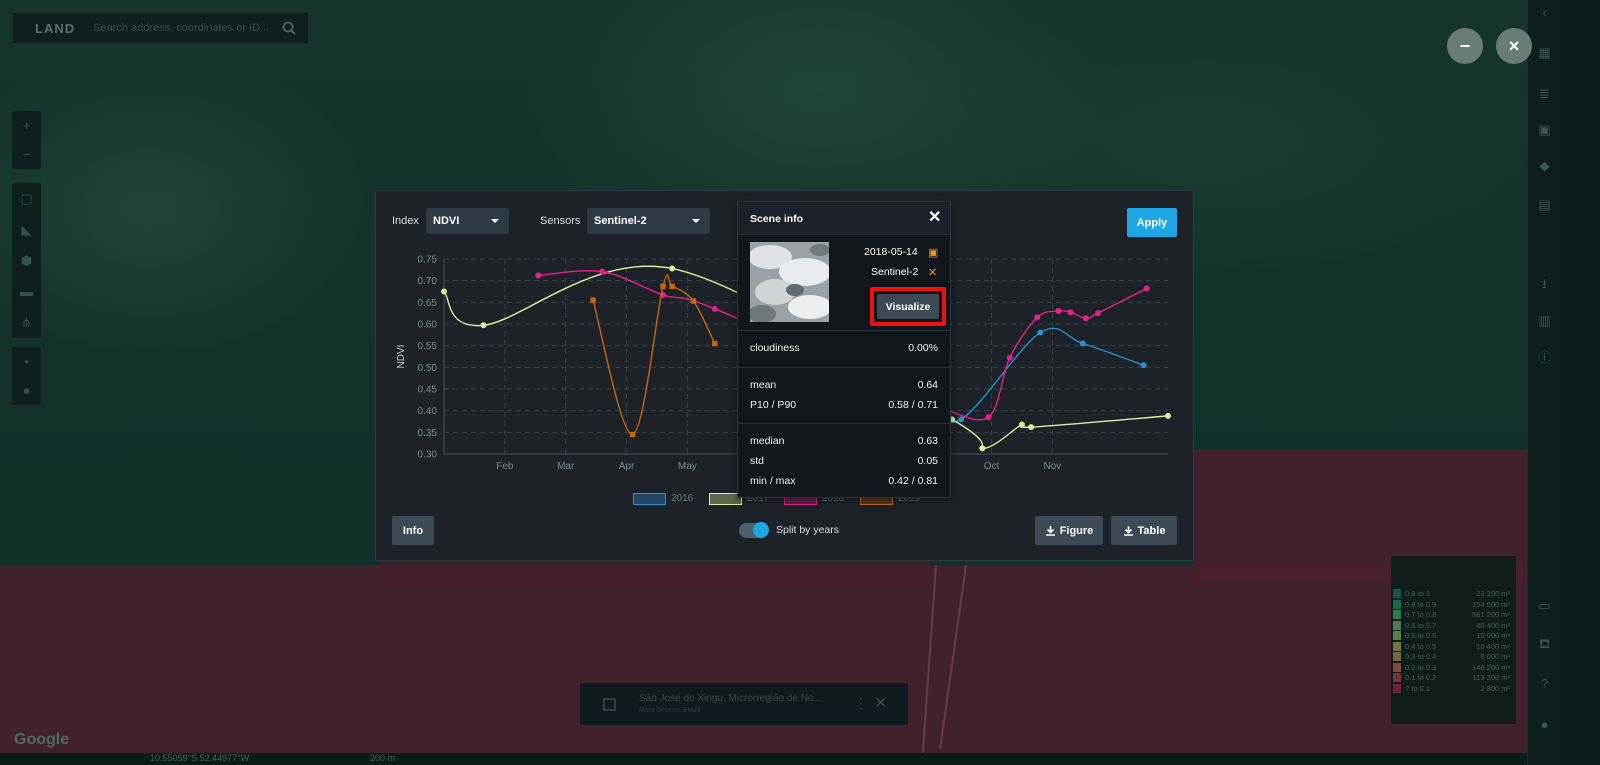 This screenshot has height=765, width=1600. I want to click on download-icon: ⭳, so click(1544, 283).